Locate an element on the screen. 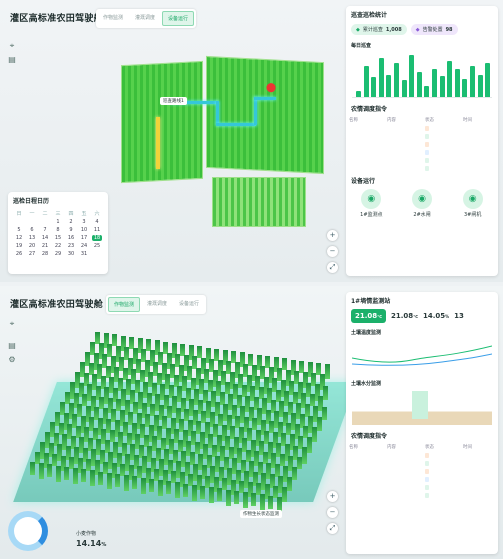 The image size is (503, 559). calendar-day: 25 is located at coordinates (97, 246).